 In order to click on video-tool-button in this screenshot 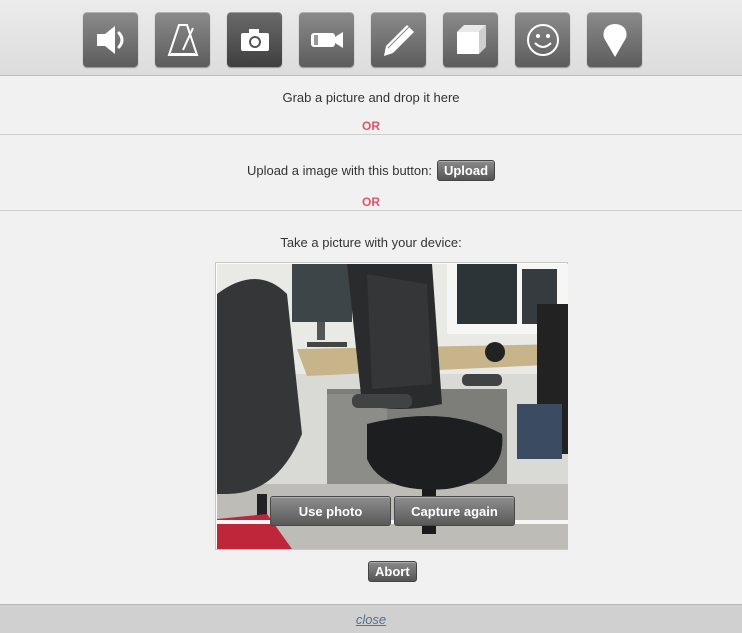, I will do `click(326, 39)`.